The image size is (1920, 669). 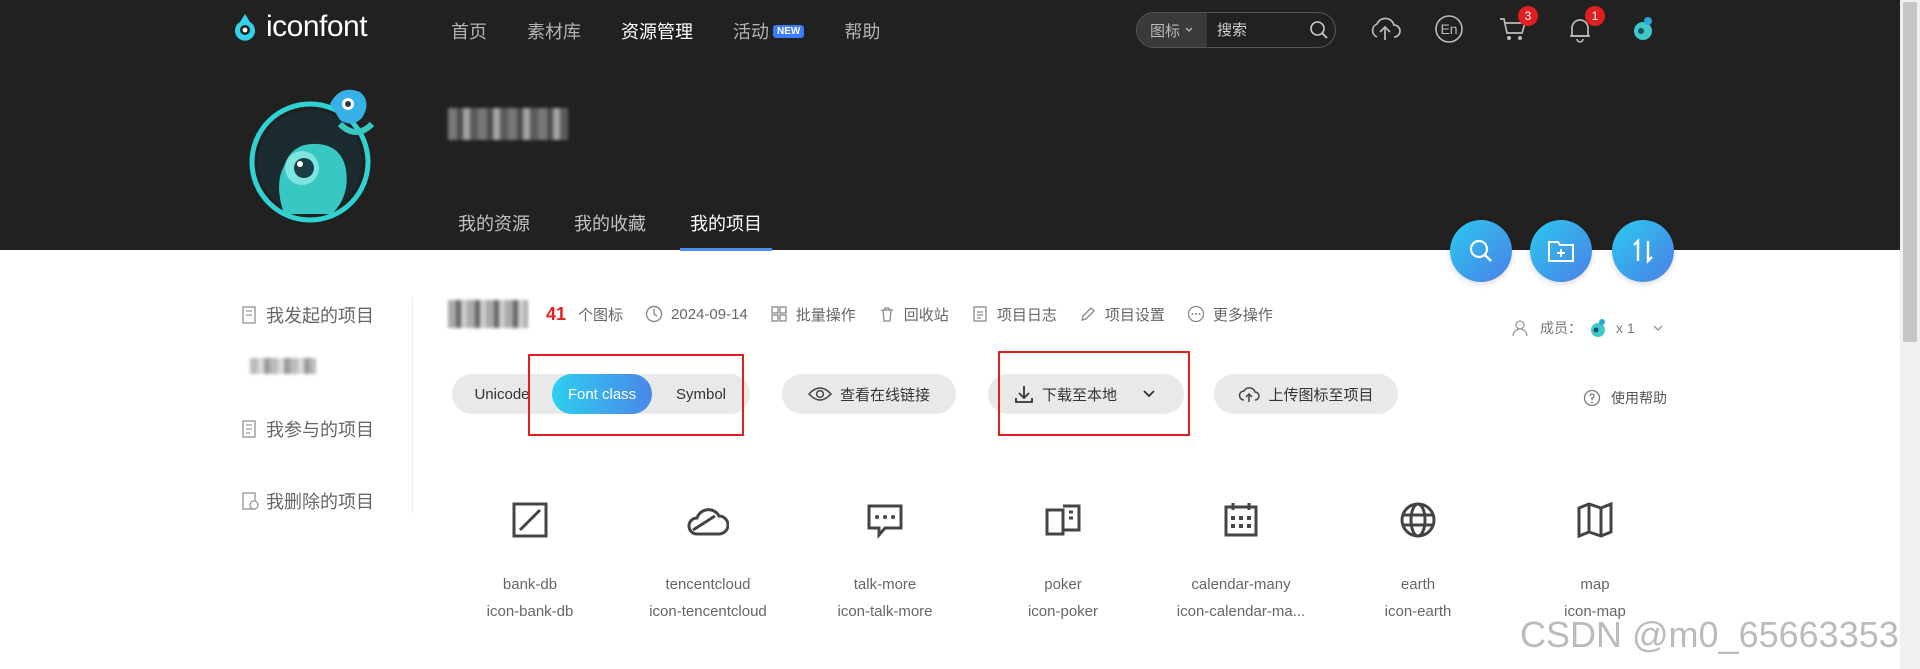 I want to click on search-icon, so click(x=1319, y=30).